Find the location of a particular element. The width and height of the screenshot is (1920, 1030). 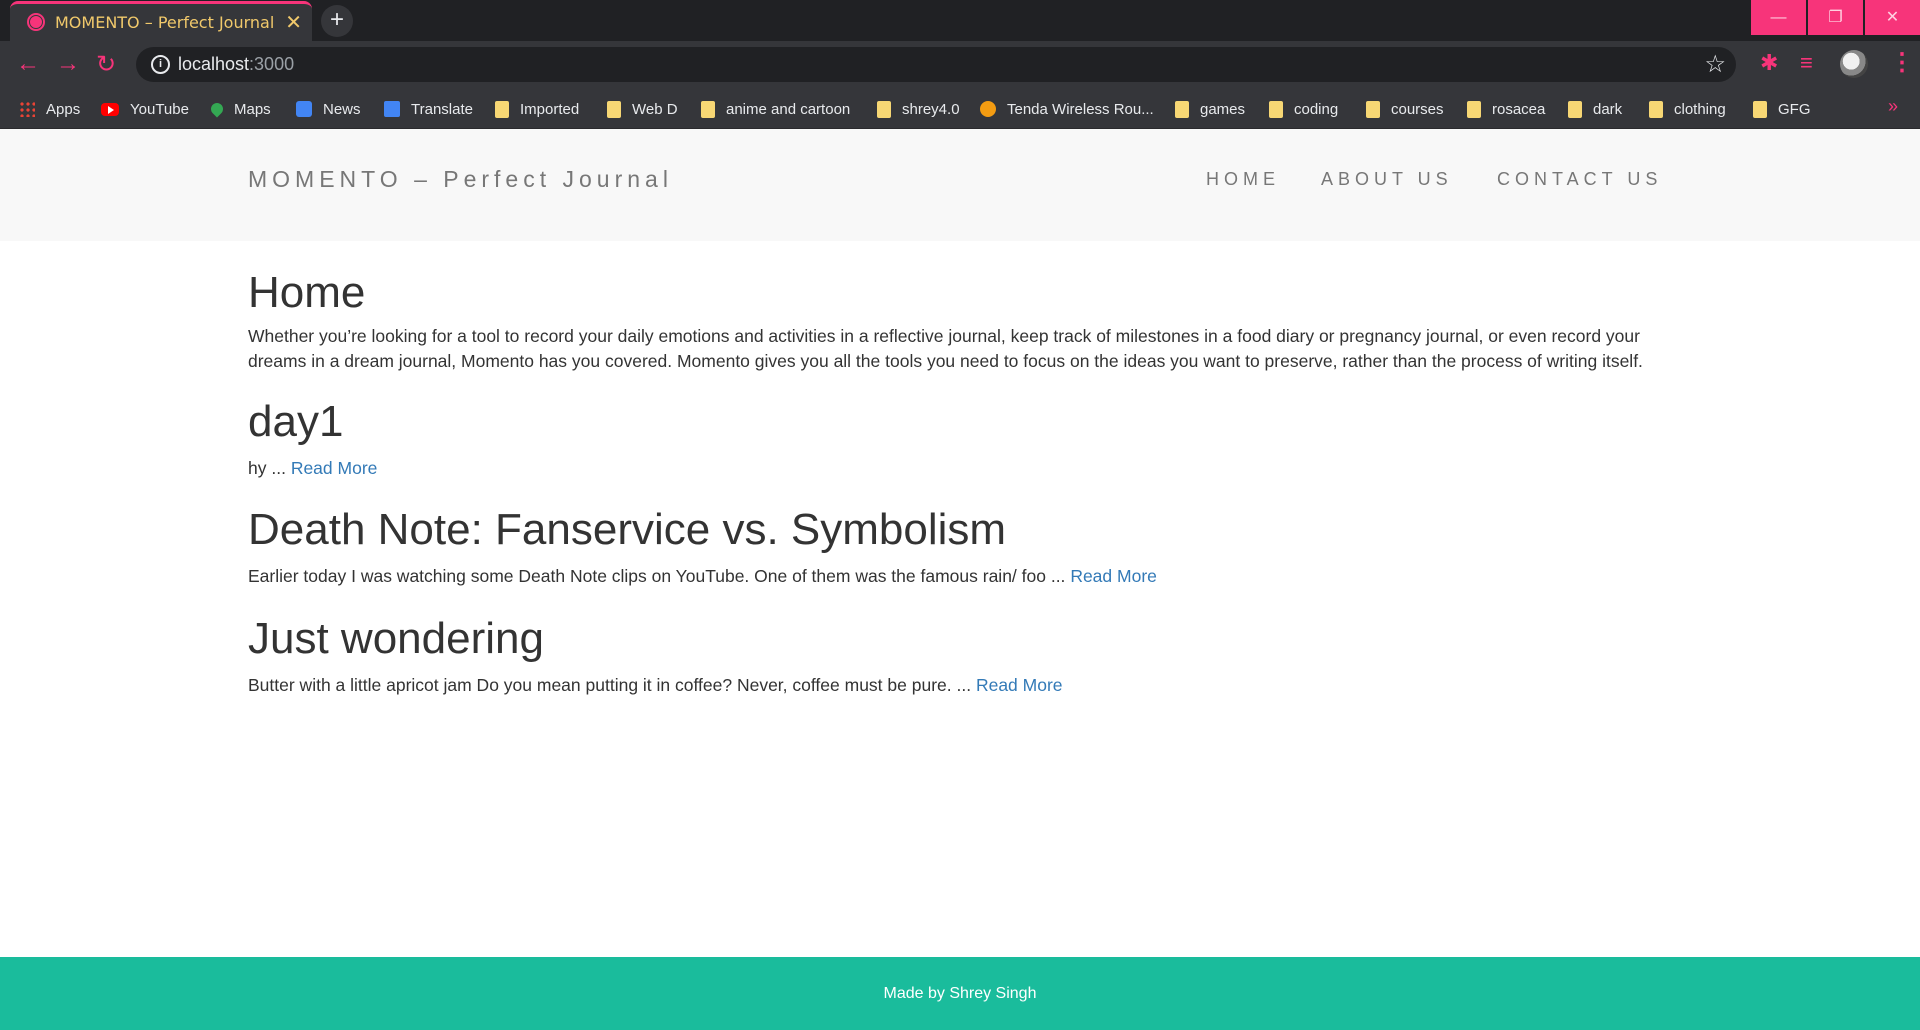

menu-kebab-icon: ⋮ is located at coordinates (1902, 62).